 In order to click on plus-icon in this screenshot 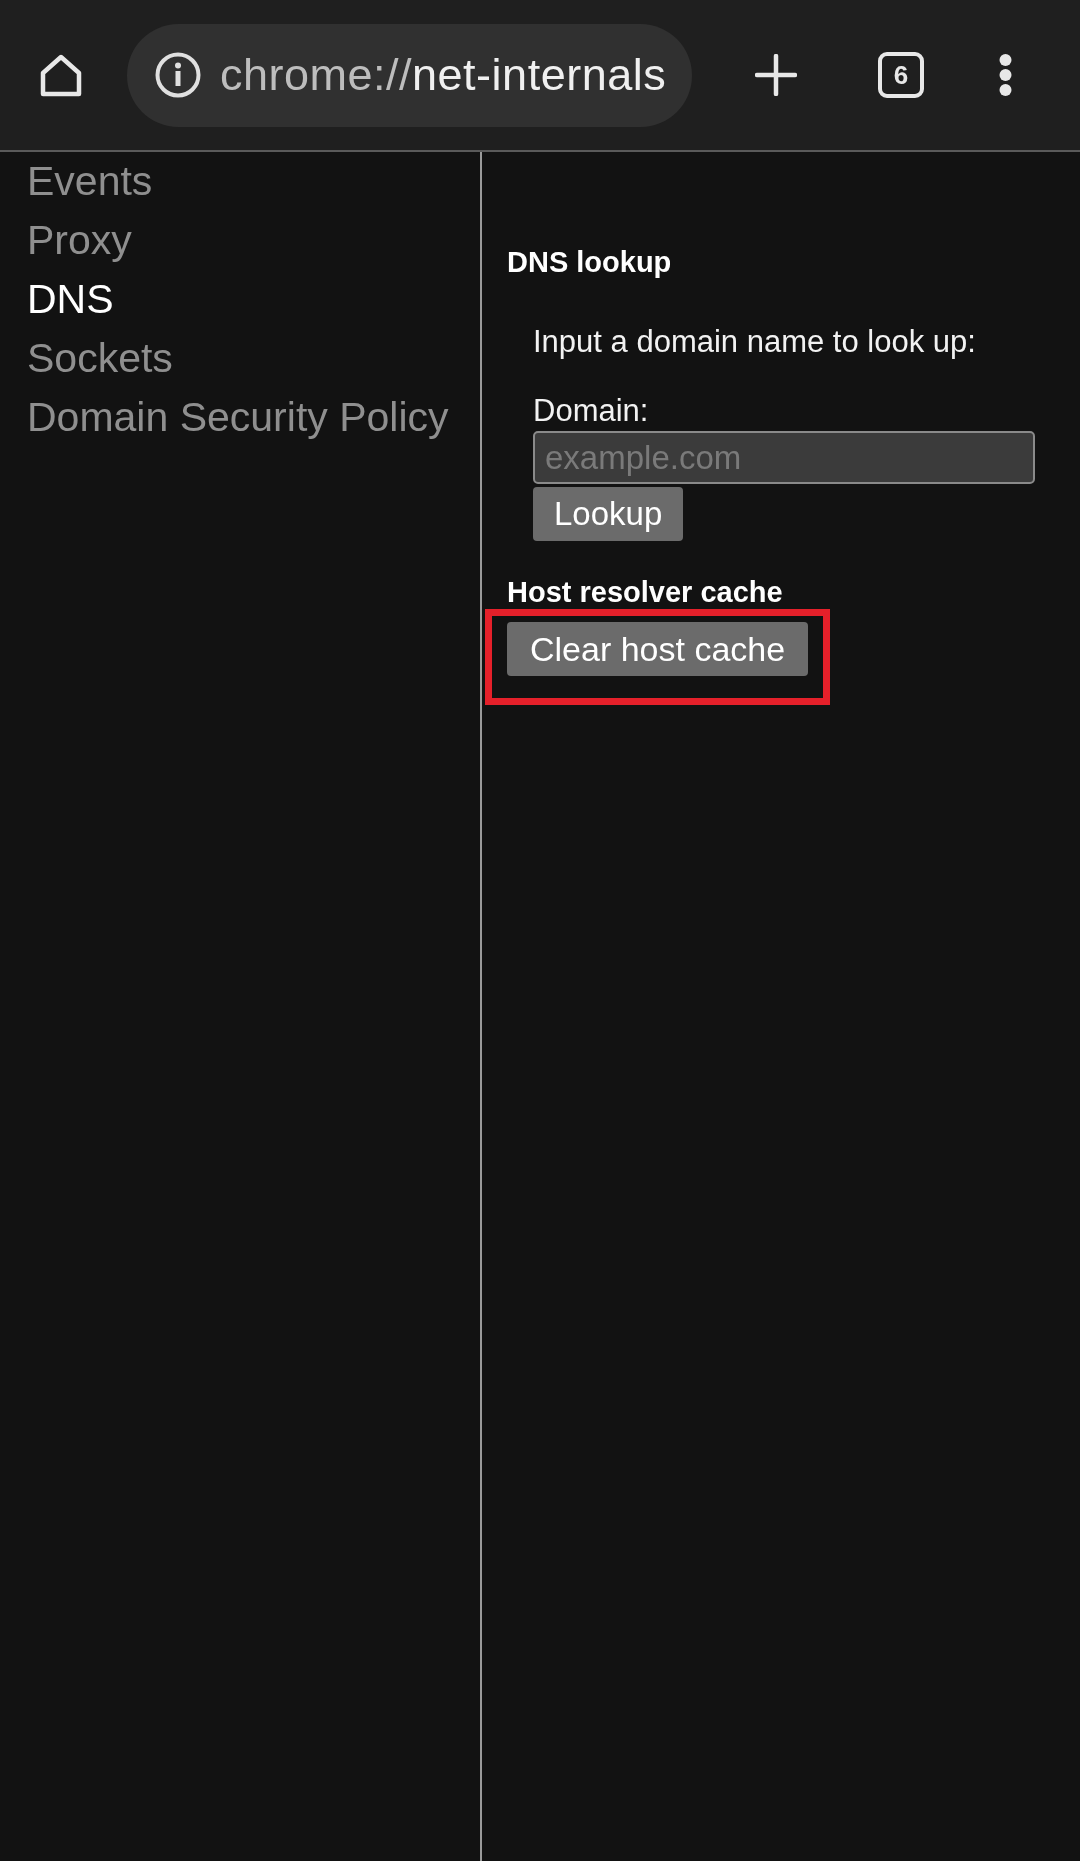, I will do `click(776, 75)`.